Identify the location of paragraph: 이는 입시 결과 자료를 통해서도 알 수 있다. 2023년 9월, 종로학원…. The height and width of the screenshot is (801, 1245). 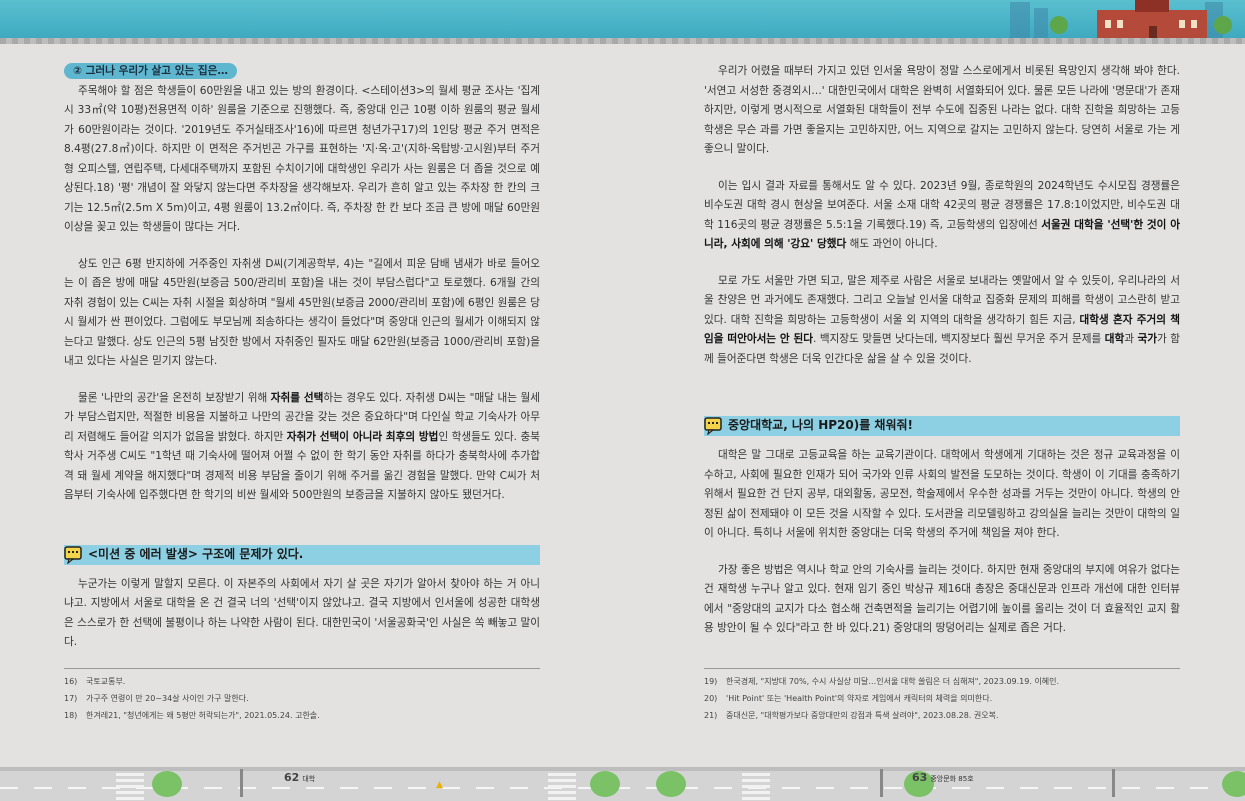
(942, 215).